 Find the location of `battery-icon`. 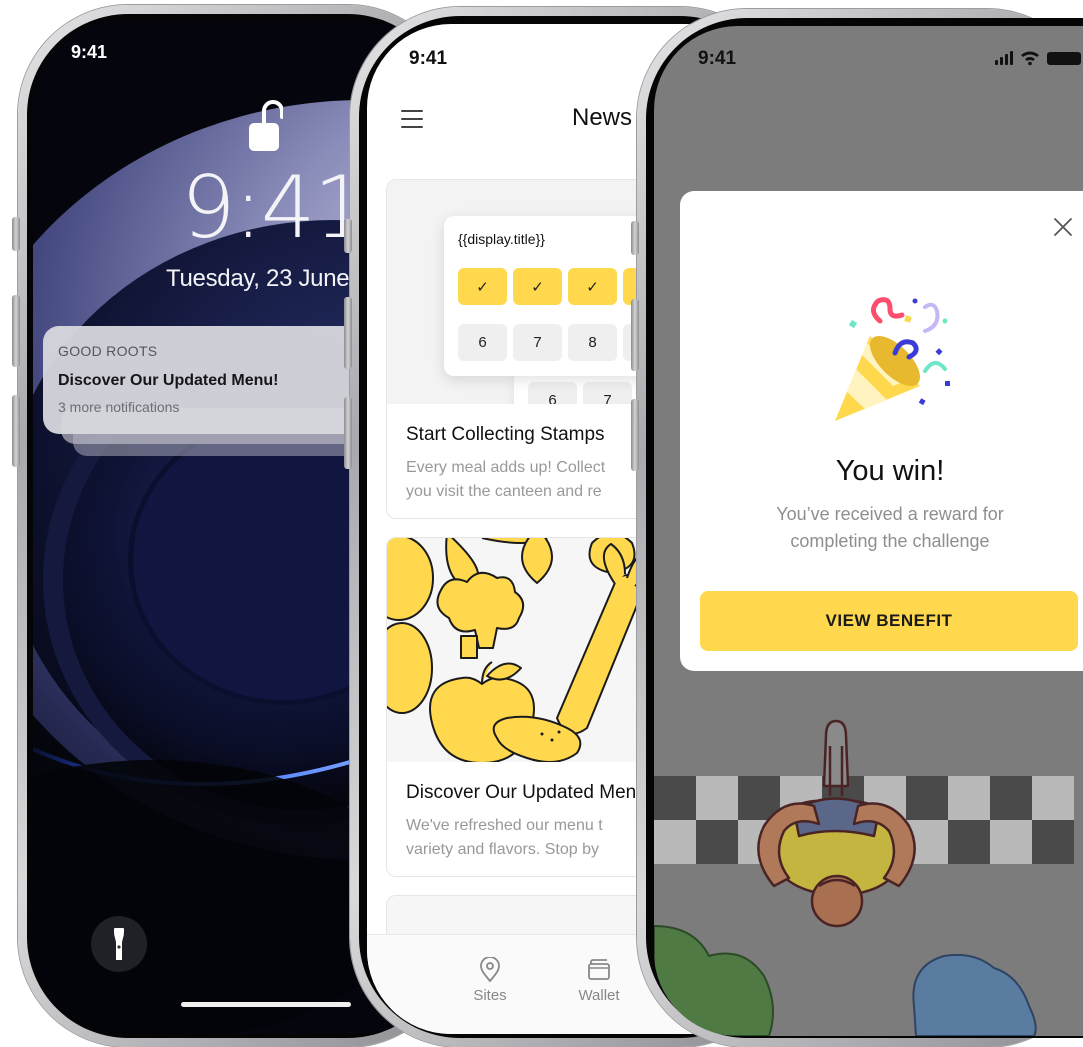

battery-icon is located at coordinates (1064, 58).